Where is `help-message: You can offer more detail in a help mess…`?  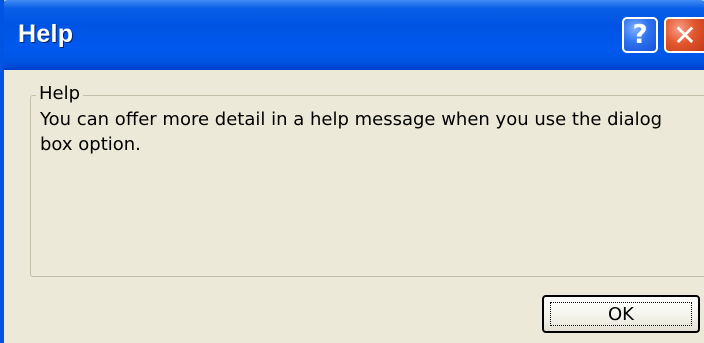 help-message: You can offer more detail in a help mess… is located at coordinates (351, 132).